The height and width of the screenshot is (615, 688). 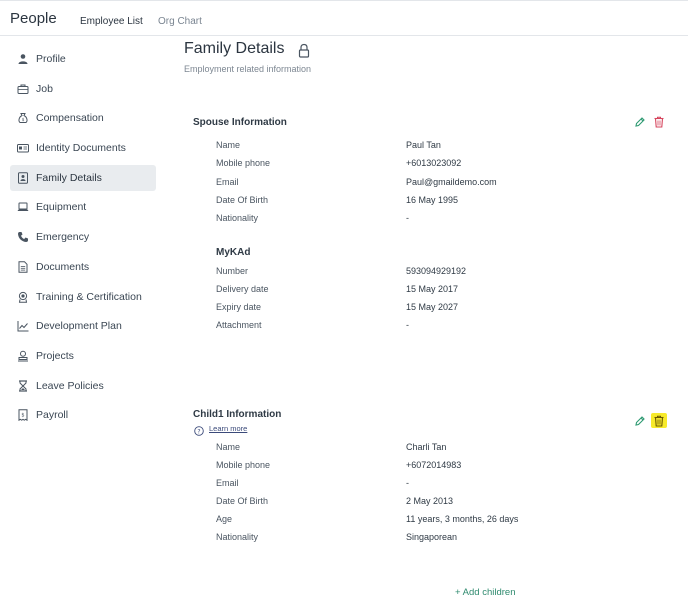 I want to click on sidebar-item-projects: Projects, so click(x=83, y=356).